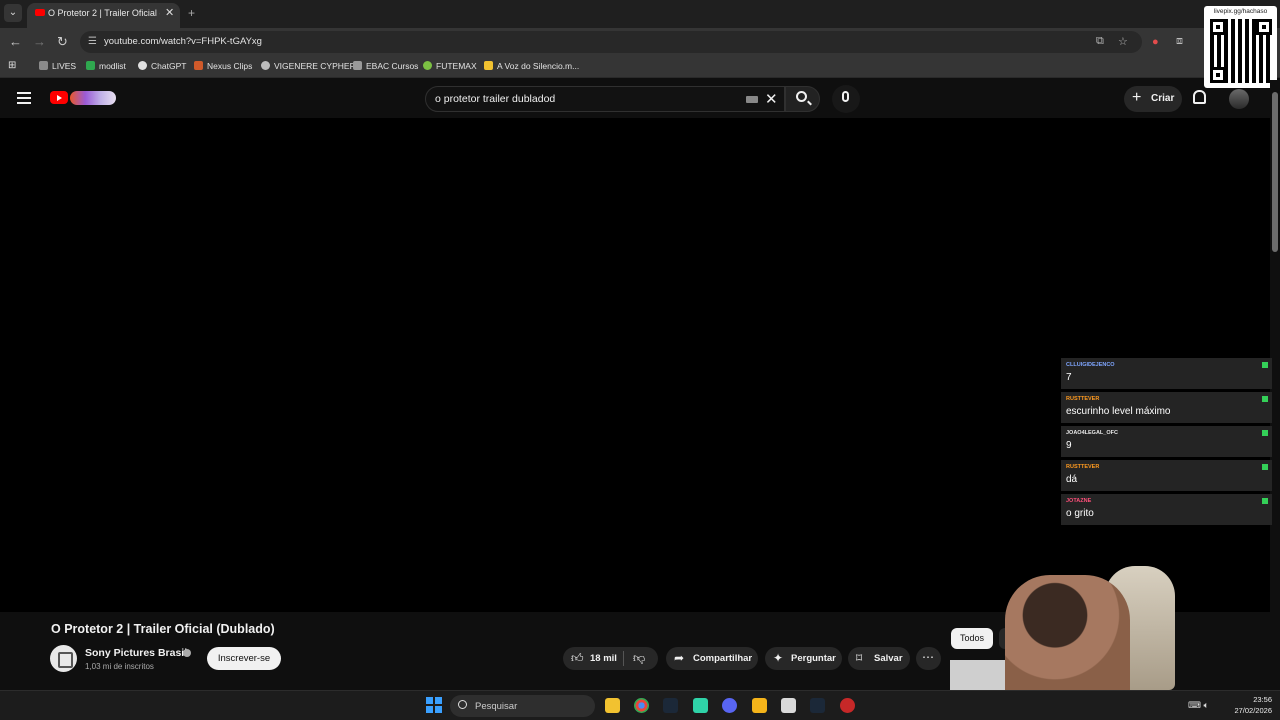  What do you see at coordinates (1072, 479) in the screenshot?
I see `chat-text: dá` at bounding box center [1072, 479].